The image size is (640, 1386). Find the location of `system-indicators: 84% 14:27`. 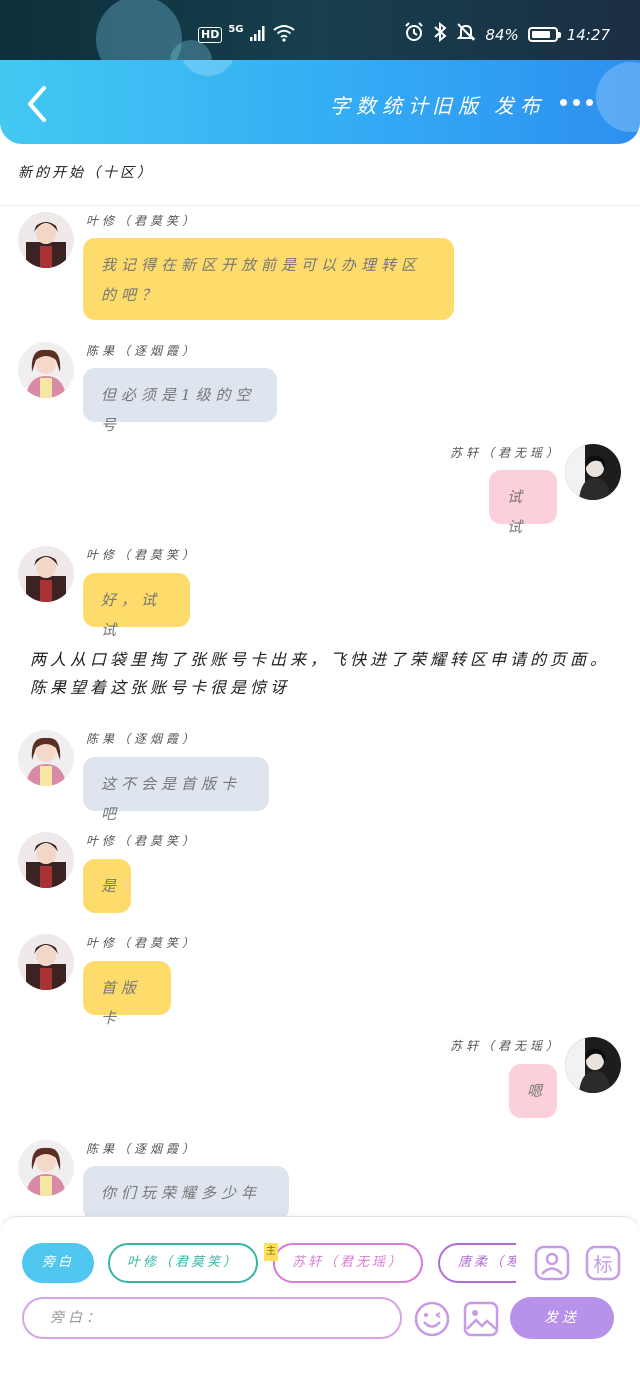

system-indicators: 84% 14:27 is located at coordinates (507, 34).